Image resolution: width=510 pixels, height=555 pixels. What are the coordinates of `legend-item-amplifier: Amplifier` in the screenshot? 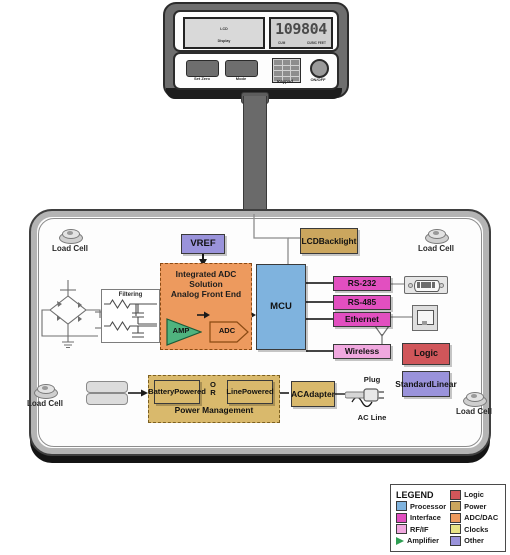 It's located at (421, 541).